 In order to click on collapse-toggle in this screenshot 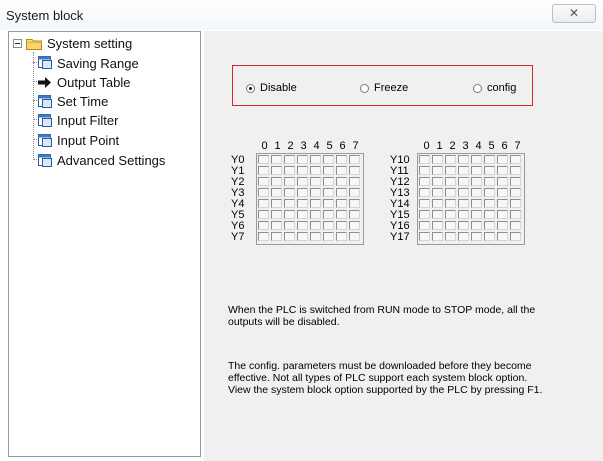, I will do `click(17, 43)`.